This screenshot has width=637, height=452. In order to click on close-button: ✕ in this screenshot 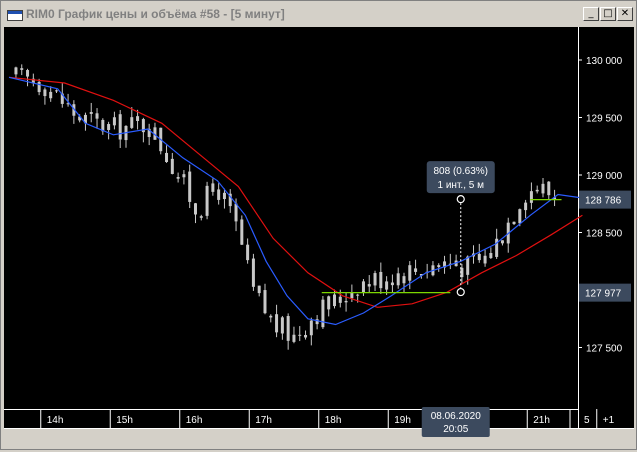, I will do `click(625, 14)`.